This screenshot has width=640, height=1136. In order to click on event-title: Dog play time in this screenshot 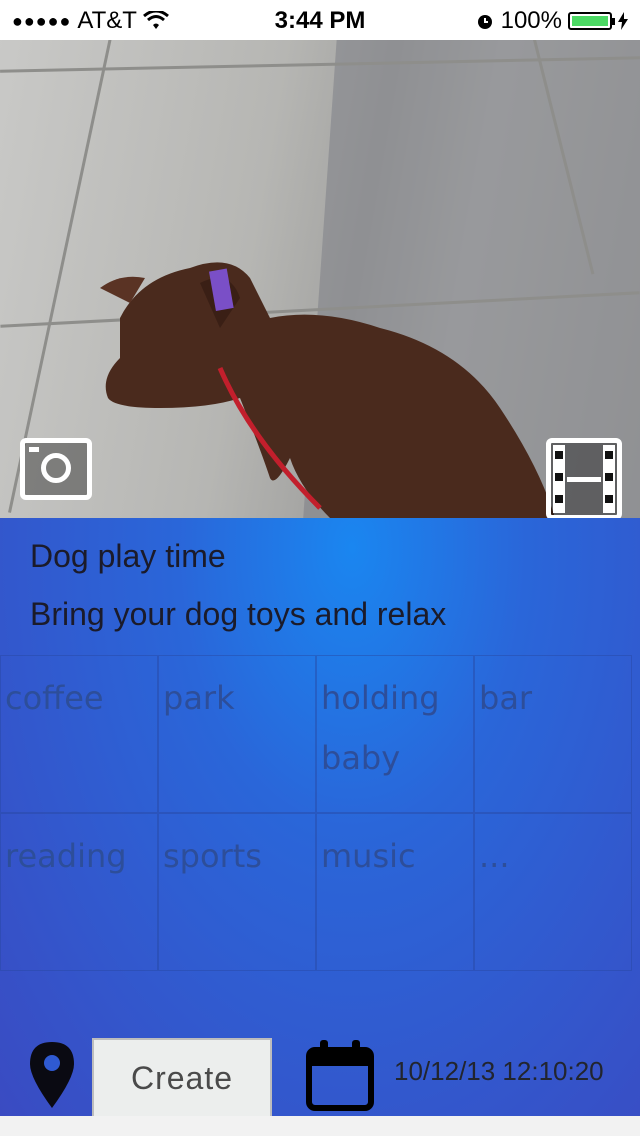, I will do `click(128, 556)`.